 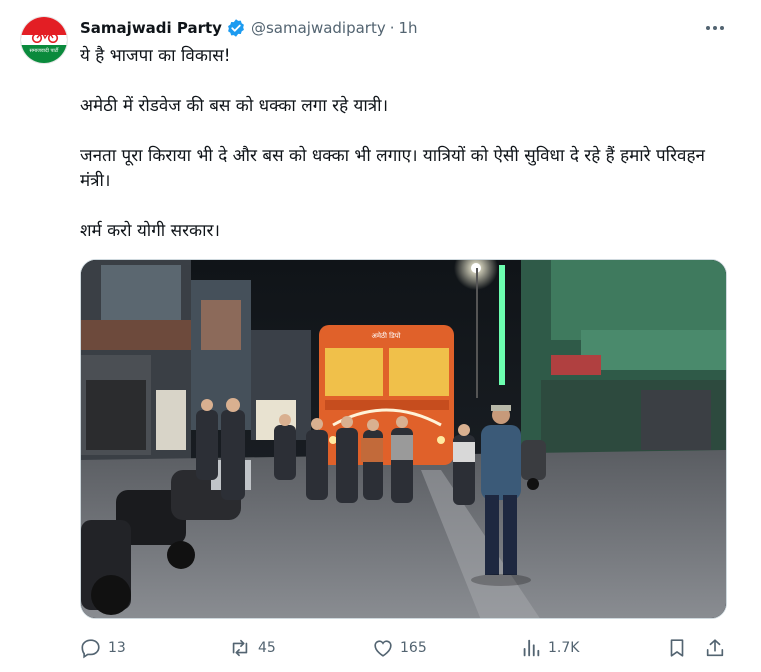 I want to click on author-name: Samajwadi Party, so click(x=151, y=28).